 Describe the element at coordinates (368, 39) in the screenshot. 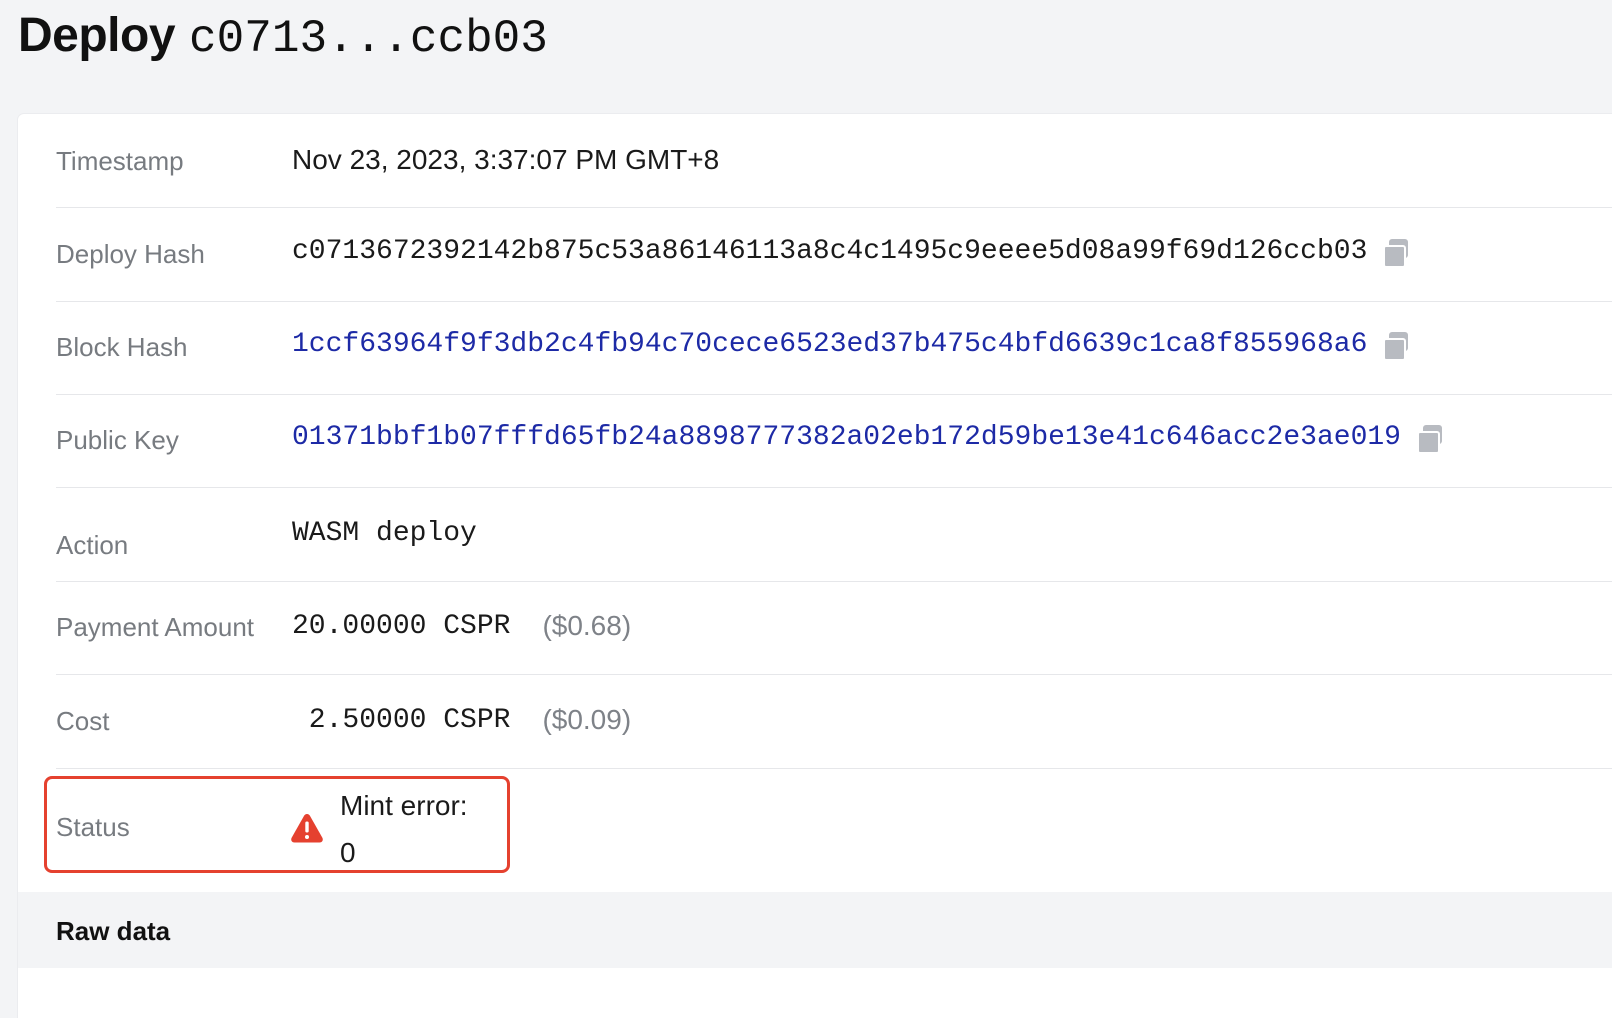

I see `page-title-hash: c0713...ccb03` at that location.